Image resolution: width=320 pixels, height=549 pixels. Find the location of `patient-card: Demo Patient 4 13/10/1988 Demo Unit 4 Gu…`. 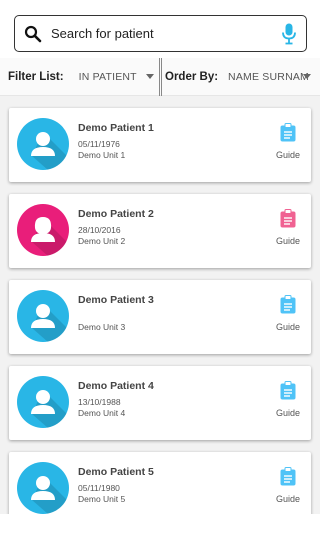

patient-card: Demo Patient 4 13/10/1988 Demo Unit 4 Gu… is located at coordinates (160, 403).